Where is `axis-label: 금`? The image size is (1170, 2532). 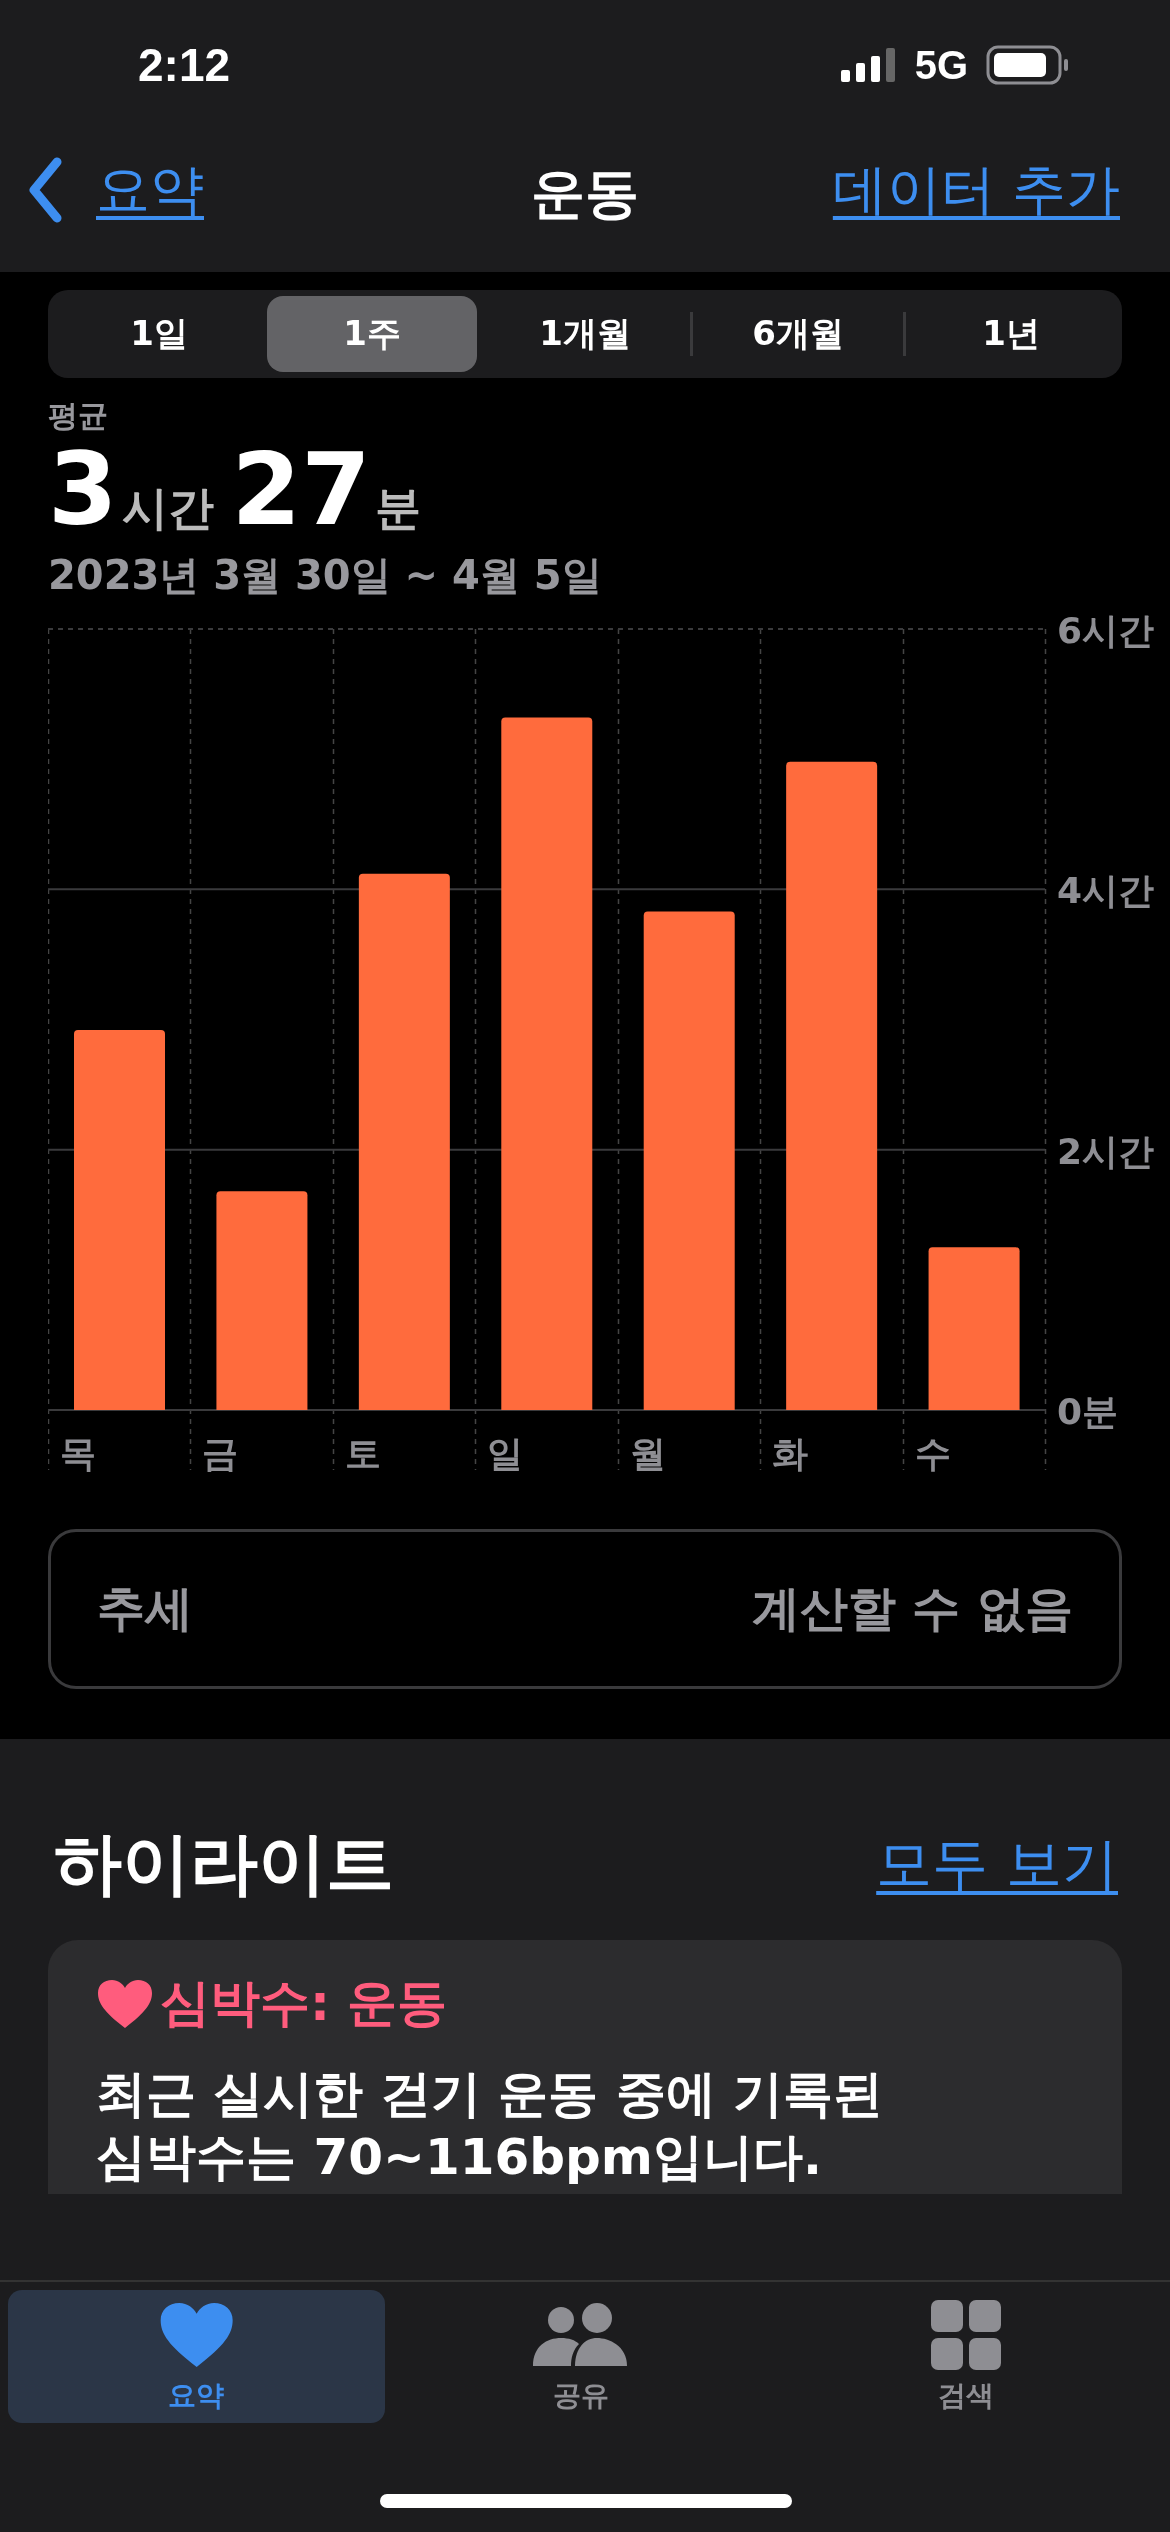
axis-label: 금 is located at coordinates (220, 1453).